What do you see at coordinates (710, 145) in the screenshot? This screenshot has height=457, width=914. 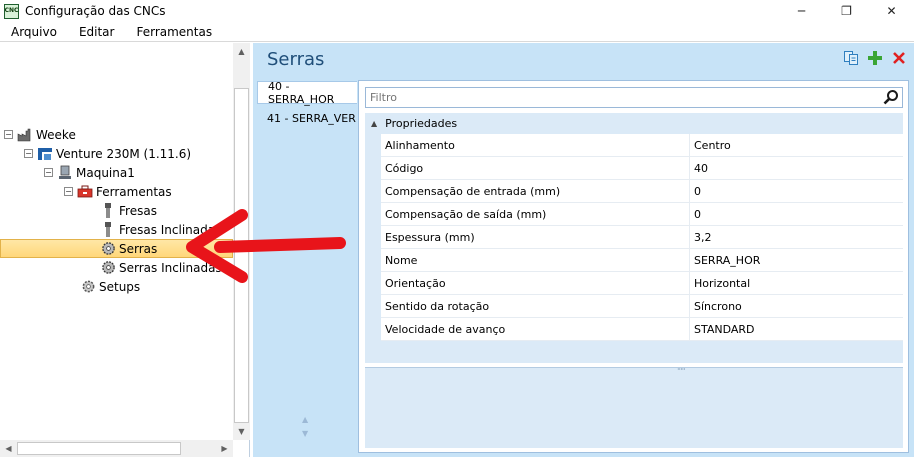 I see `property-value: Centro` at bounding box center [710, 145].